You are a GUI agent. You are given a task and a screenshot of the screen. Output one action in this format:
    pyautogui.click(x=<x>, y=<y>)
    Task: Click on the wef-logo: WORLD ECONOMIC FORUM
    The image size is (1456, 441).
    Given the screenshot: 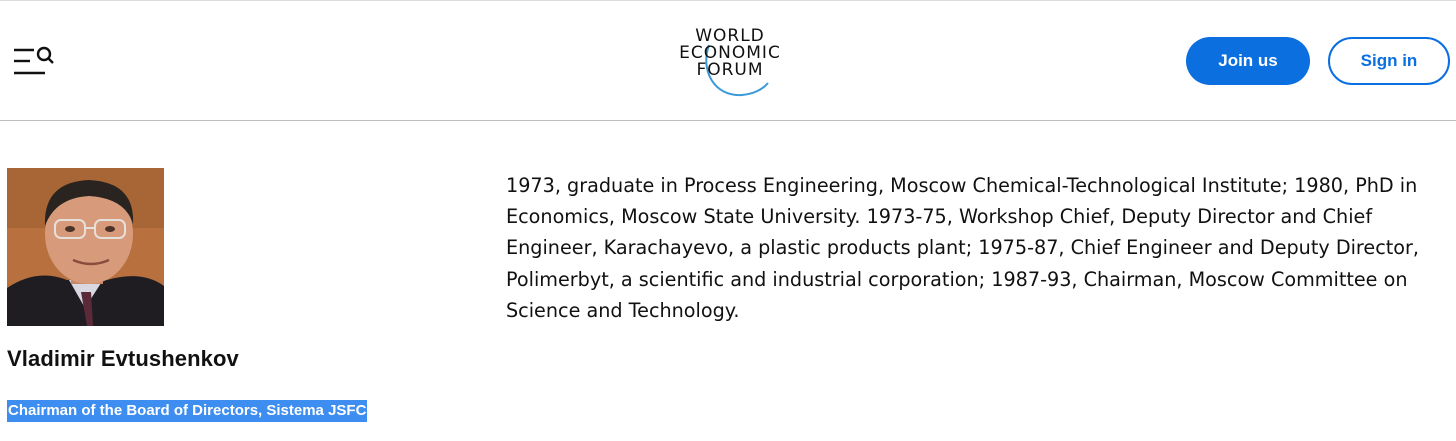 What is the action you would take?
    pyautogui.click(x=730, y=63)
    